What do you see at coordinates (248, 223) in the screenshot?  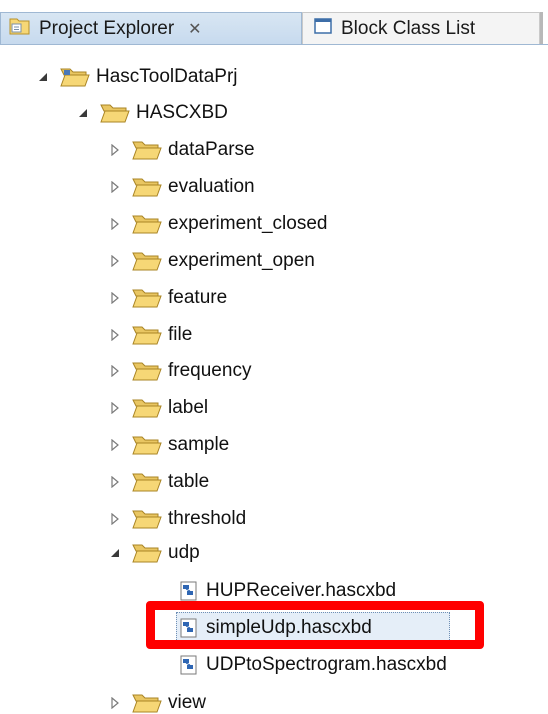 I see `tree-item-label: experiment_closed` at bounding box center [248, 223].